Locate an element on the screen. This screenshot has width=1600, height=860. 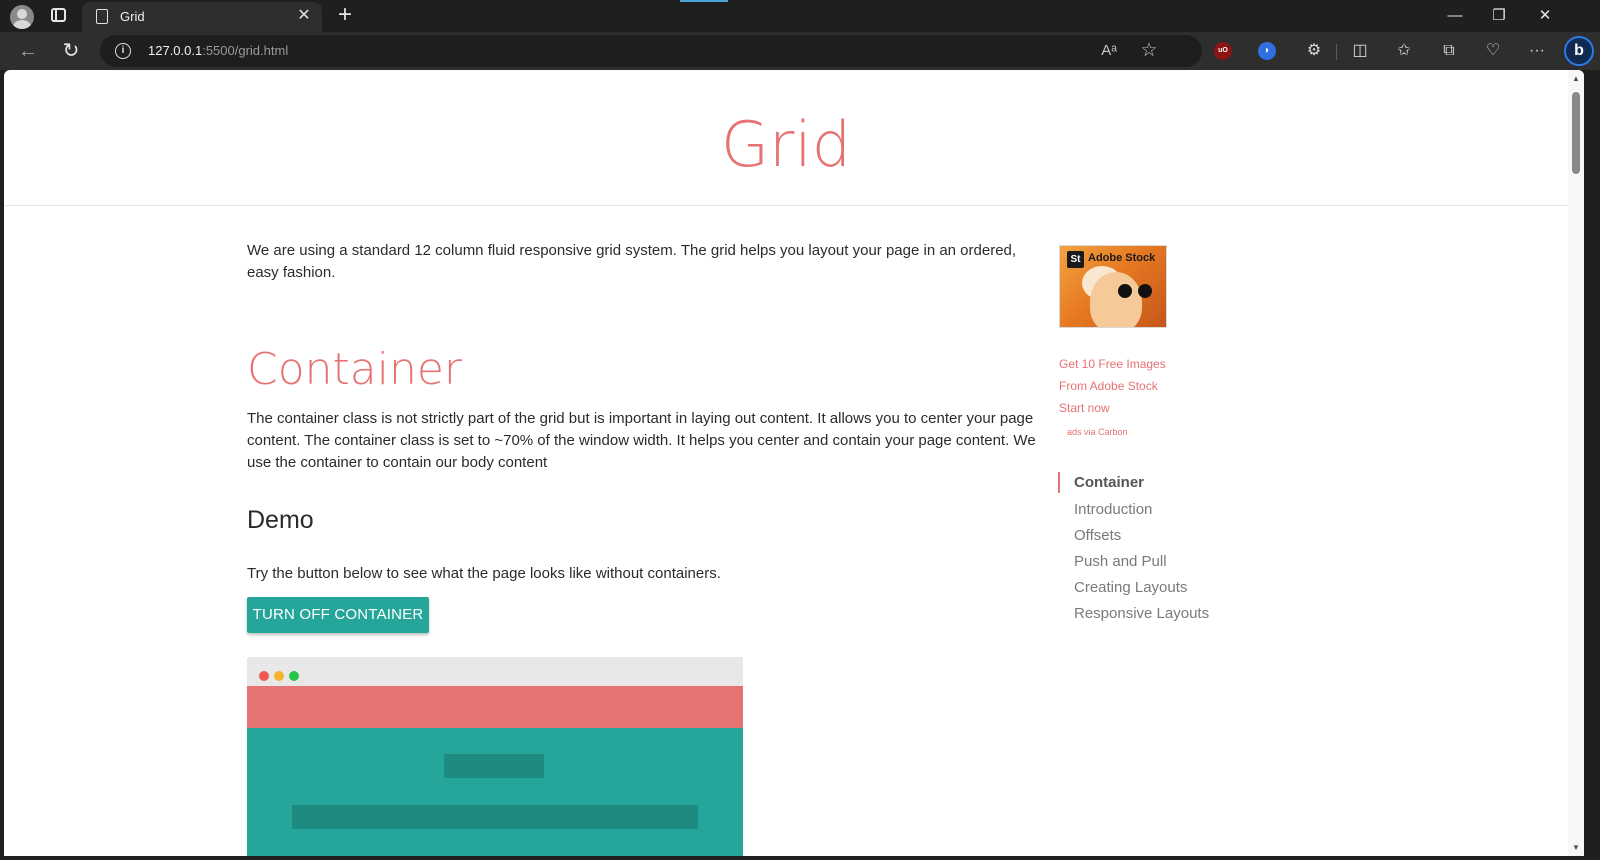
loading-indicator is located at coordinates (704, 1).